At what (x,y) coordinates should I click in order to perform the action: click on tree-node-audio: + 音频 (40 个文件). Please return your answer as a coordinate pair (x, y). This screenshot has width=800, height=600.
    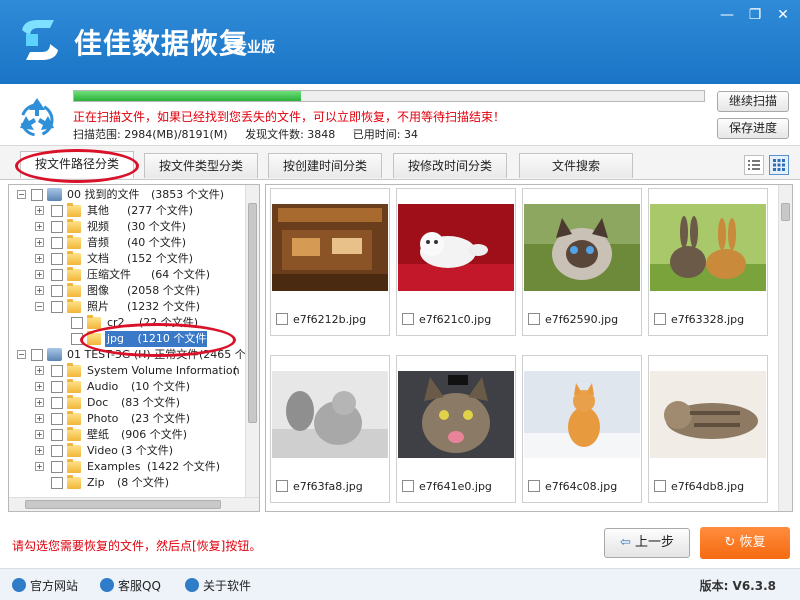
    Looking at the image, I should click on (129, 243).